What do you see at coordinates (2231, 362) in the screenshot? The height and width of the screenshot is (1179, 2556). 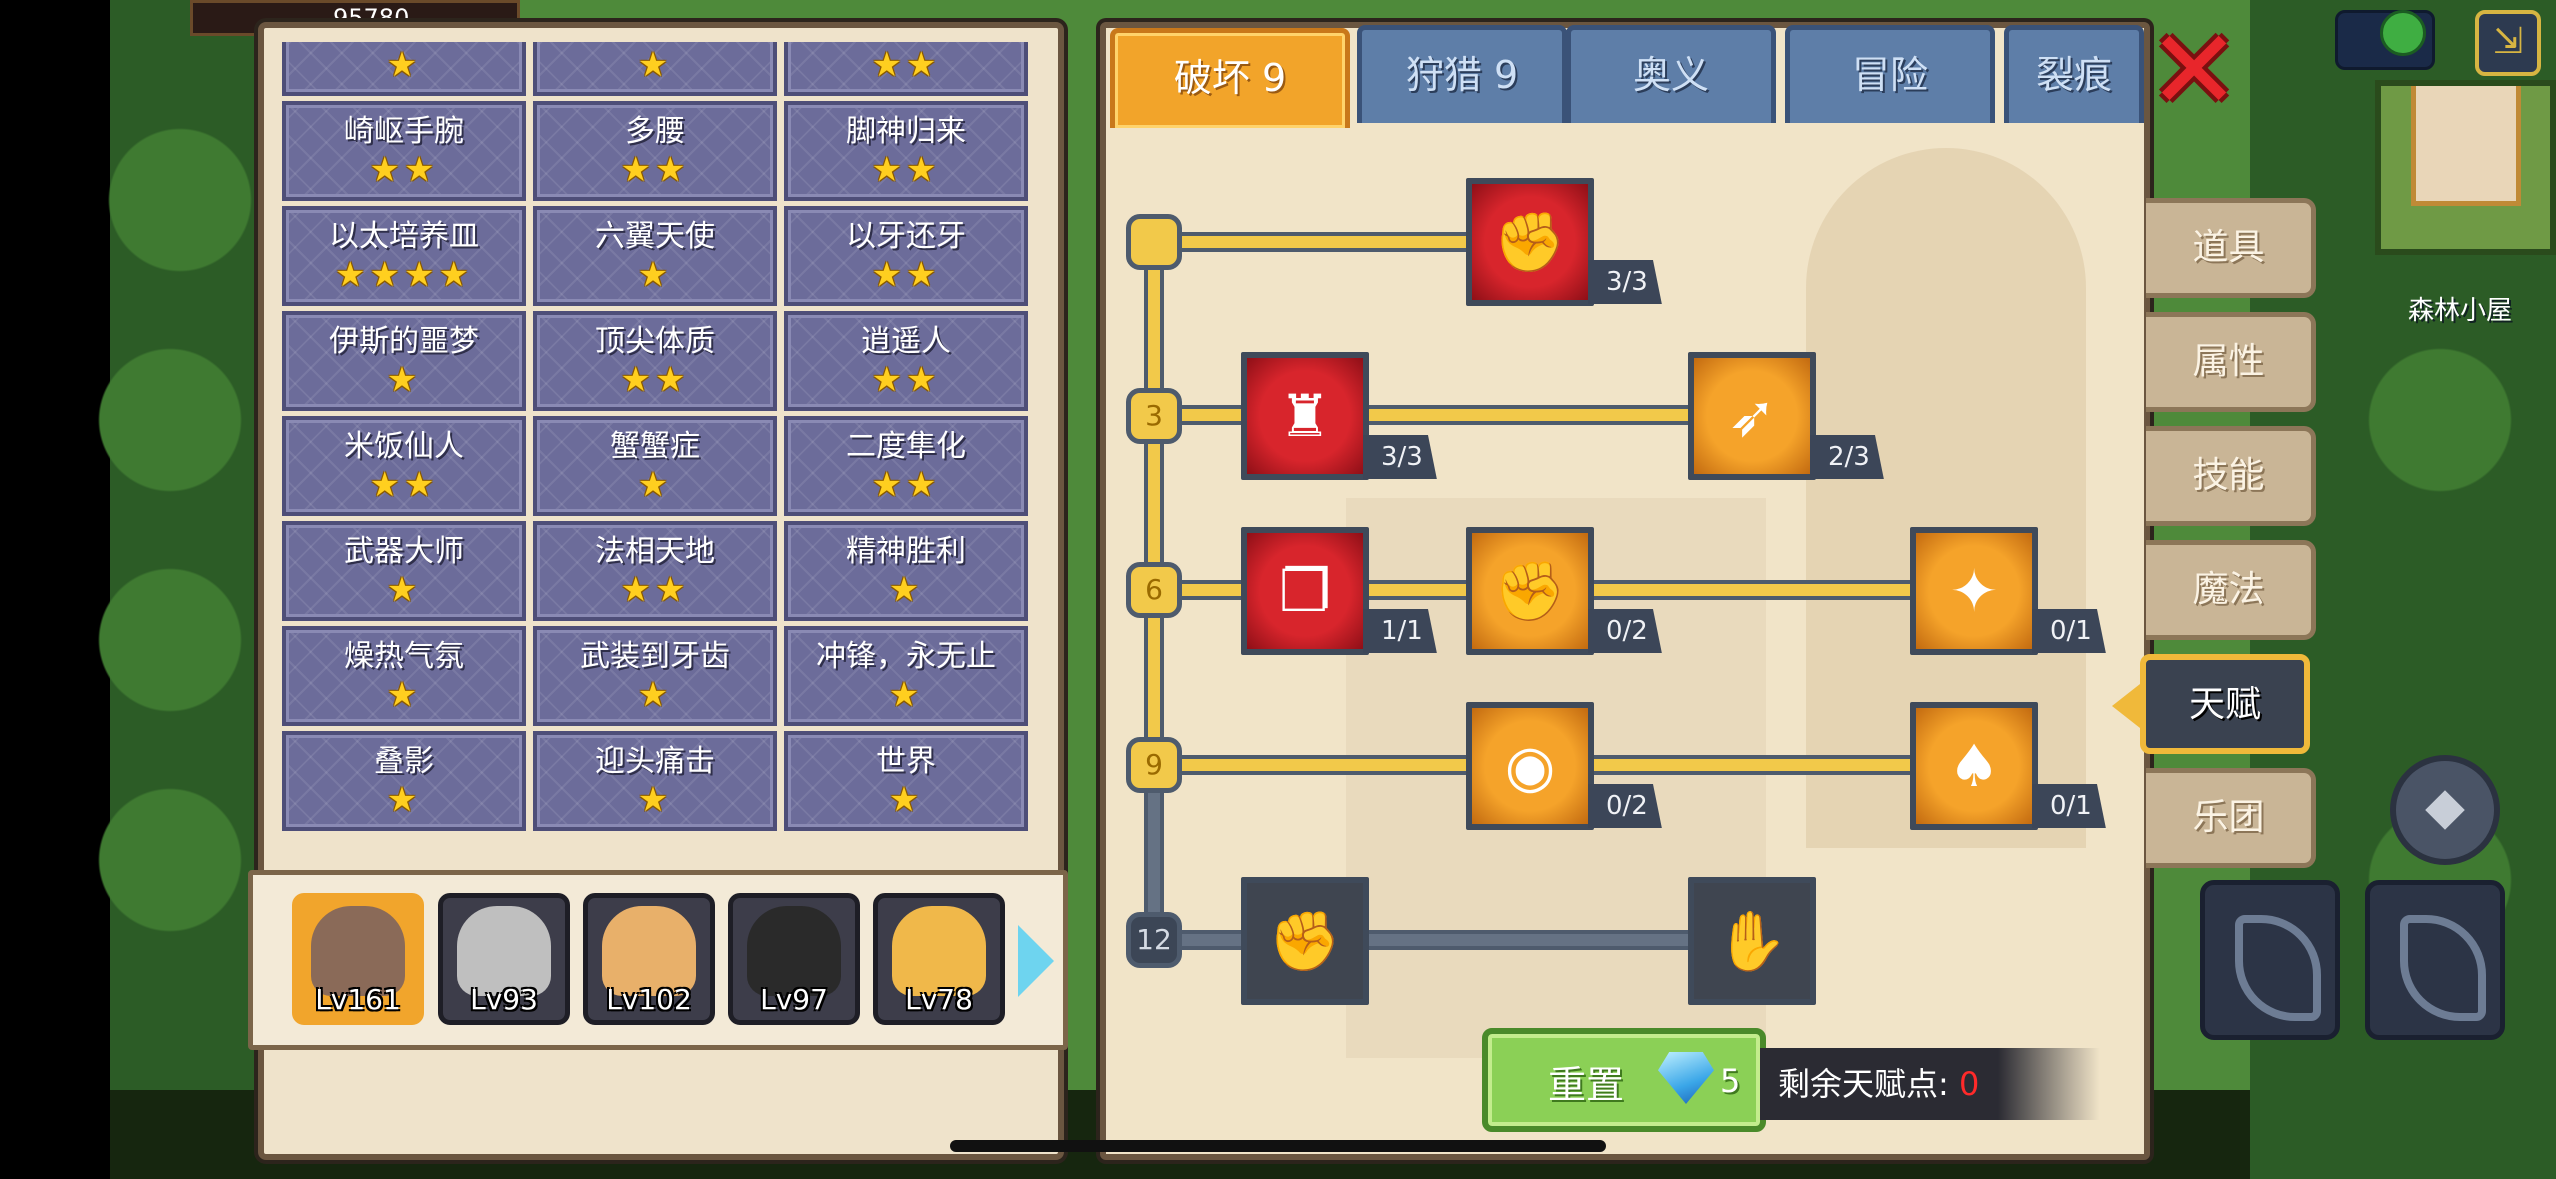 I see `side-tab-1: 属性` at bounding box center [2231, 362].